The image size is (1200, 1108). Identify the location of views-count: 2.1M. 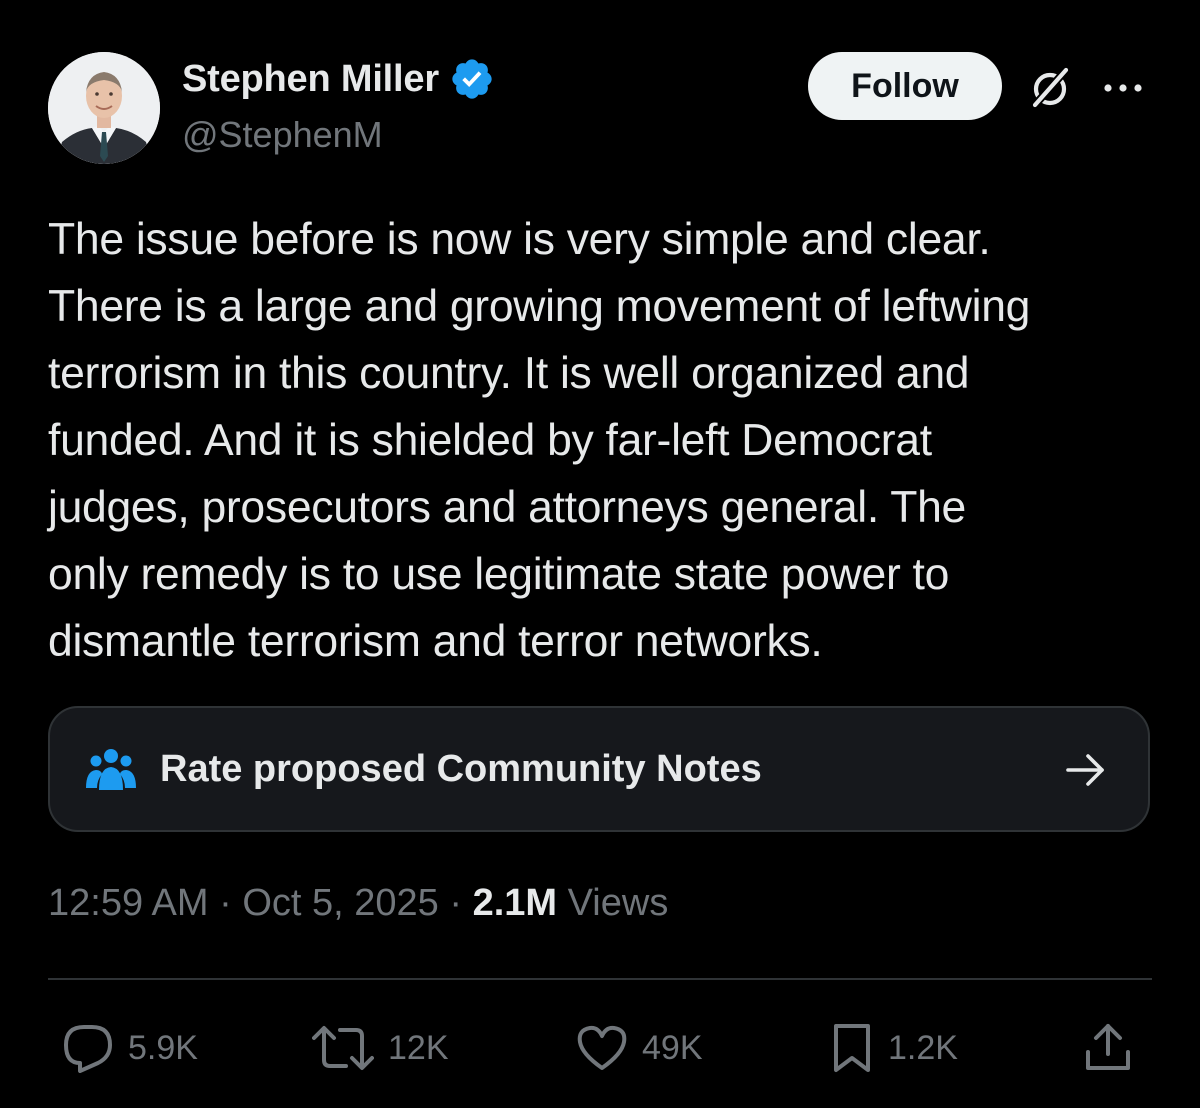
(515, 903).